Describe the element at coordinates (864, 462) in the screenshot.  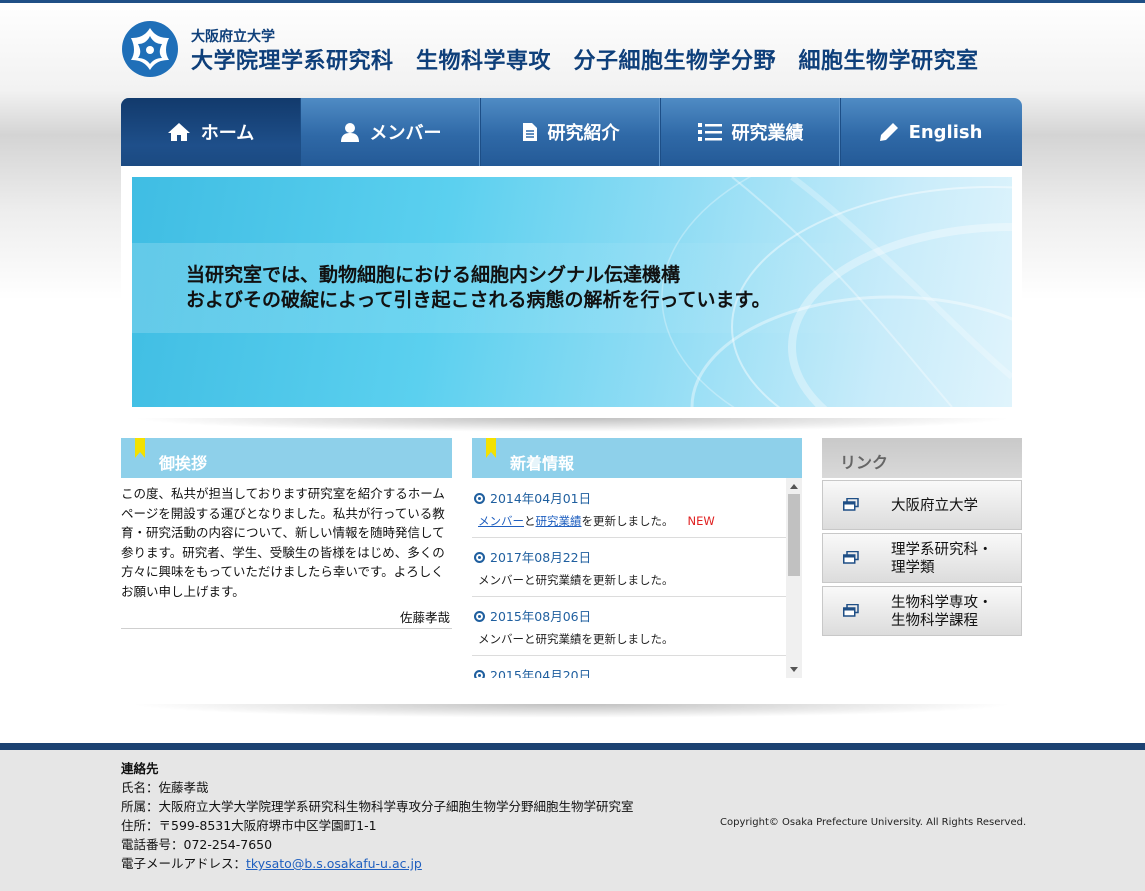
I see `links-title: リンク` at that location.